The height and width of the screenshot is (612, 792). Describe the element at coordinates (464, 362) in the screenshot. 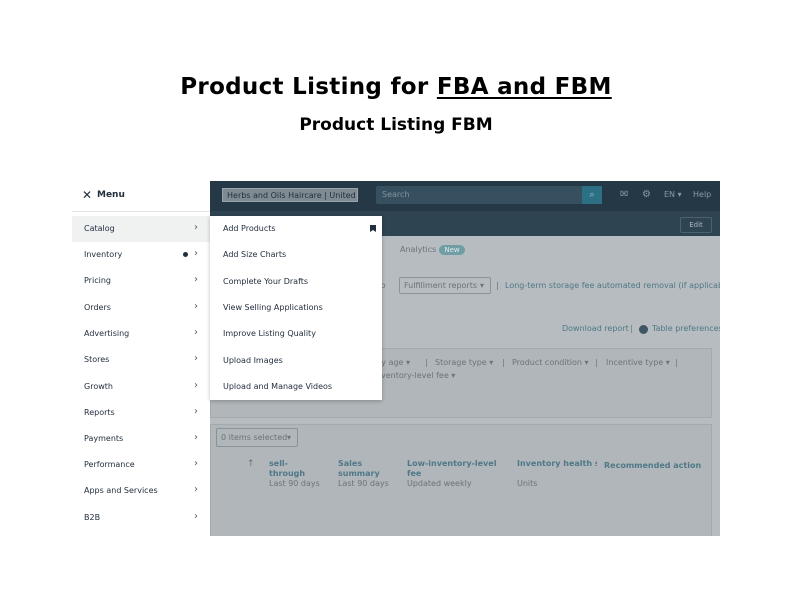

I see `filter-storage-type: Storage type ▾` at that location.